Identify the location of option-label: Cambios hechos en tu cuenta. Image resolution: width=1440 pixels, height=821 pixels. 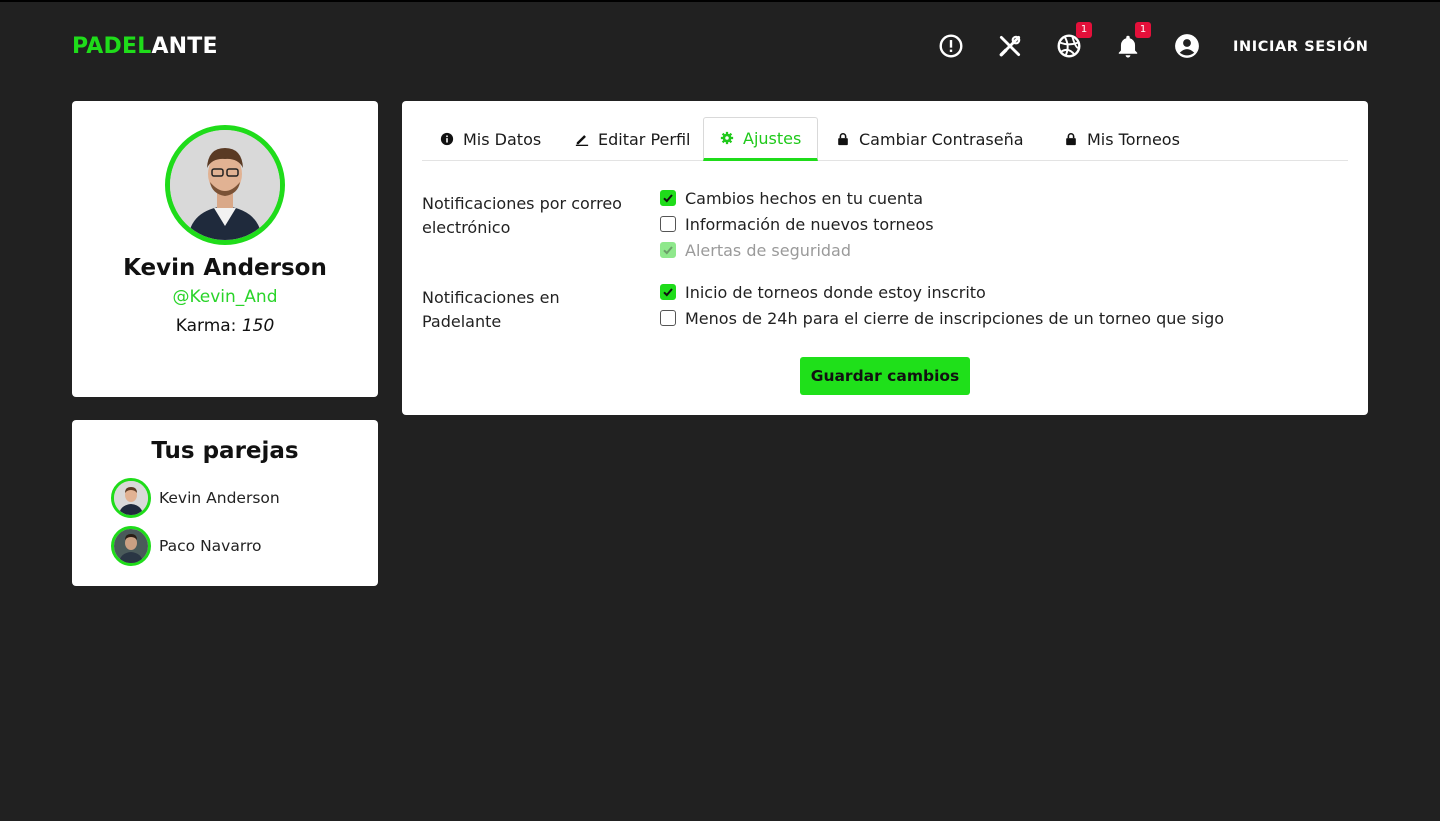
(804, 198).